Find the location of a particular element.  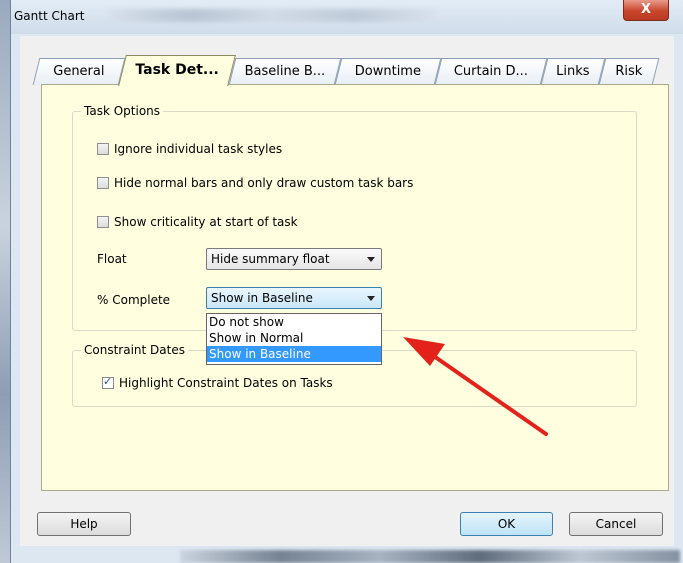

tab-risk: Risk is located at coordinates (629, 71).